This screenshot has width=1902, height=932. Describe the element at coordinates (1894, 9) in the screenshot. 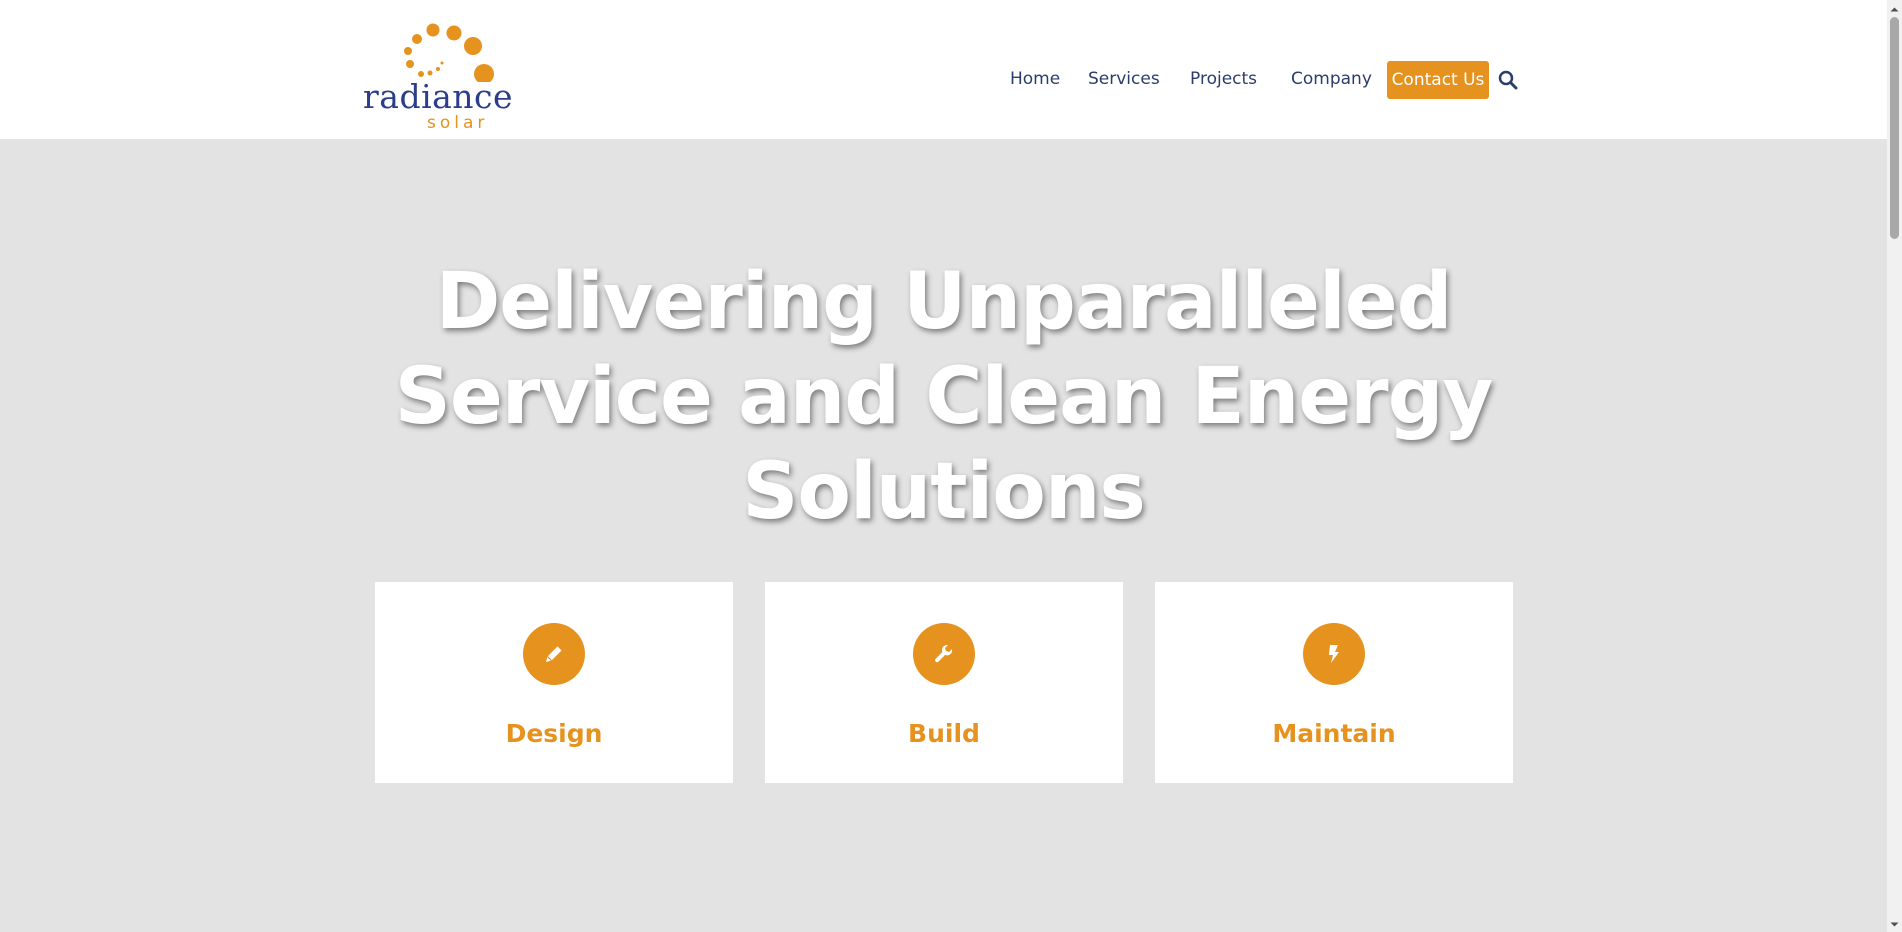

I see `scroll-up-arrow-icon` at that location.